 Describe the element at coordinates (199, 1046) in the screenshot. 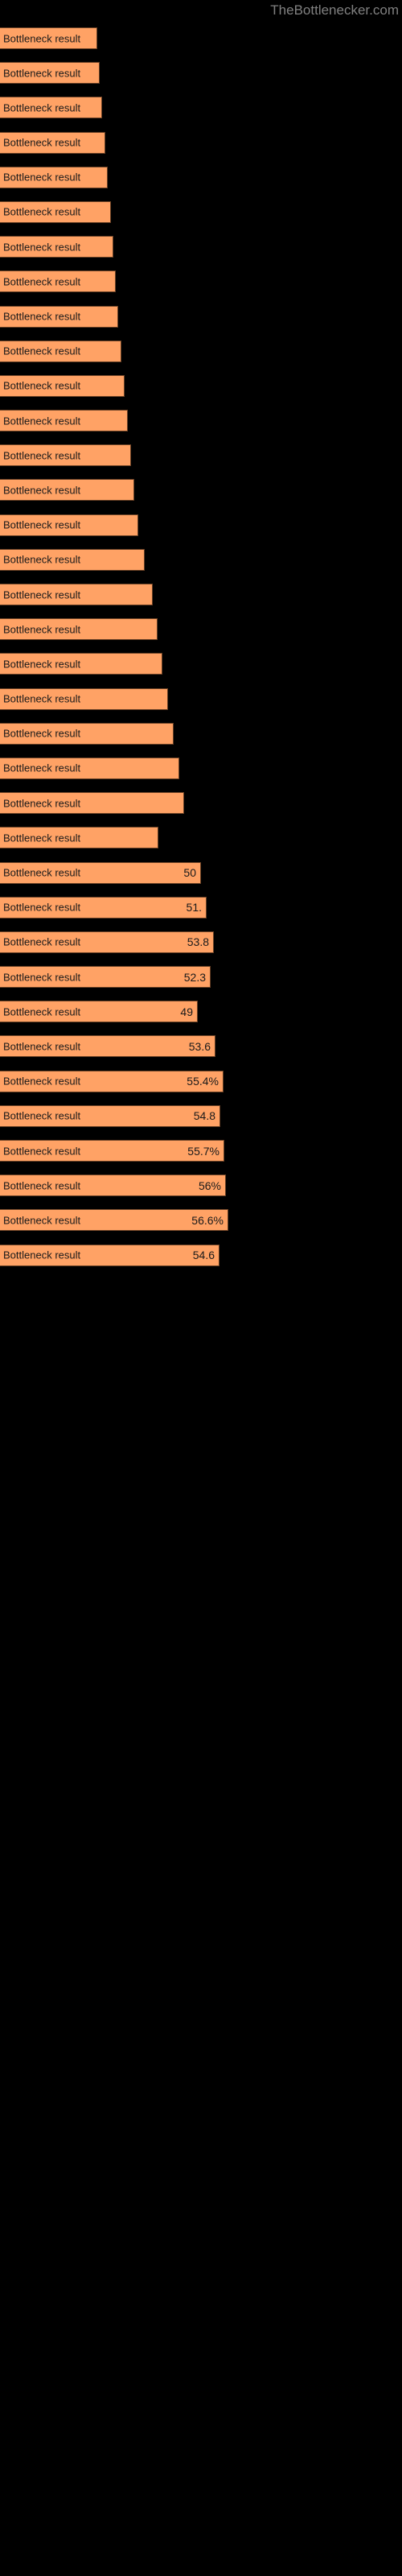

I see `bar-value: 53.6` at that location.